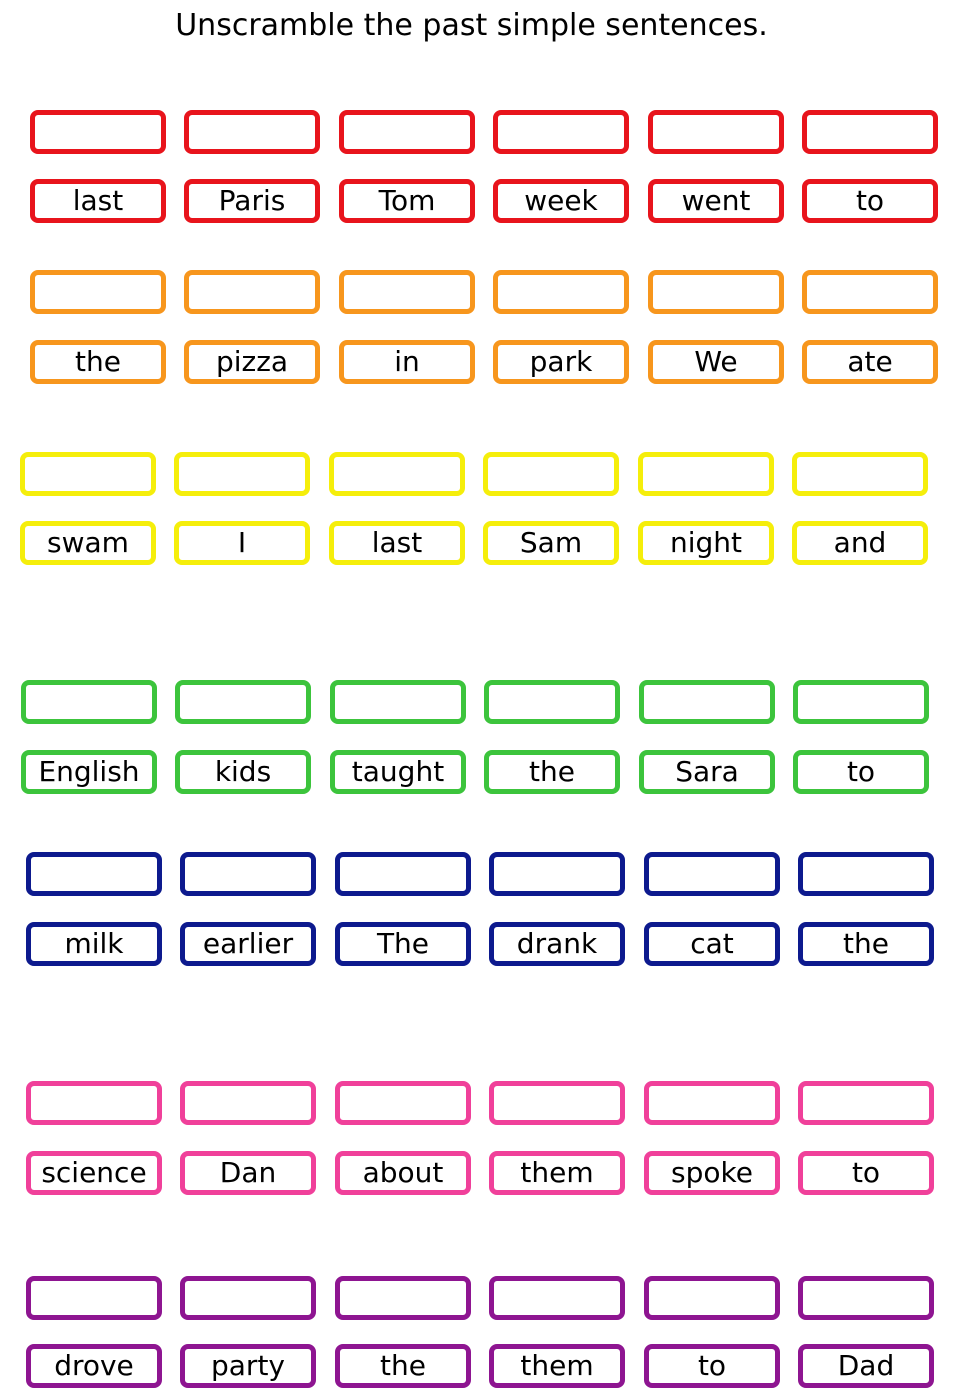  I want to click on word-tile: pizza, so click(252, 362).